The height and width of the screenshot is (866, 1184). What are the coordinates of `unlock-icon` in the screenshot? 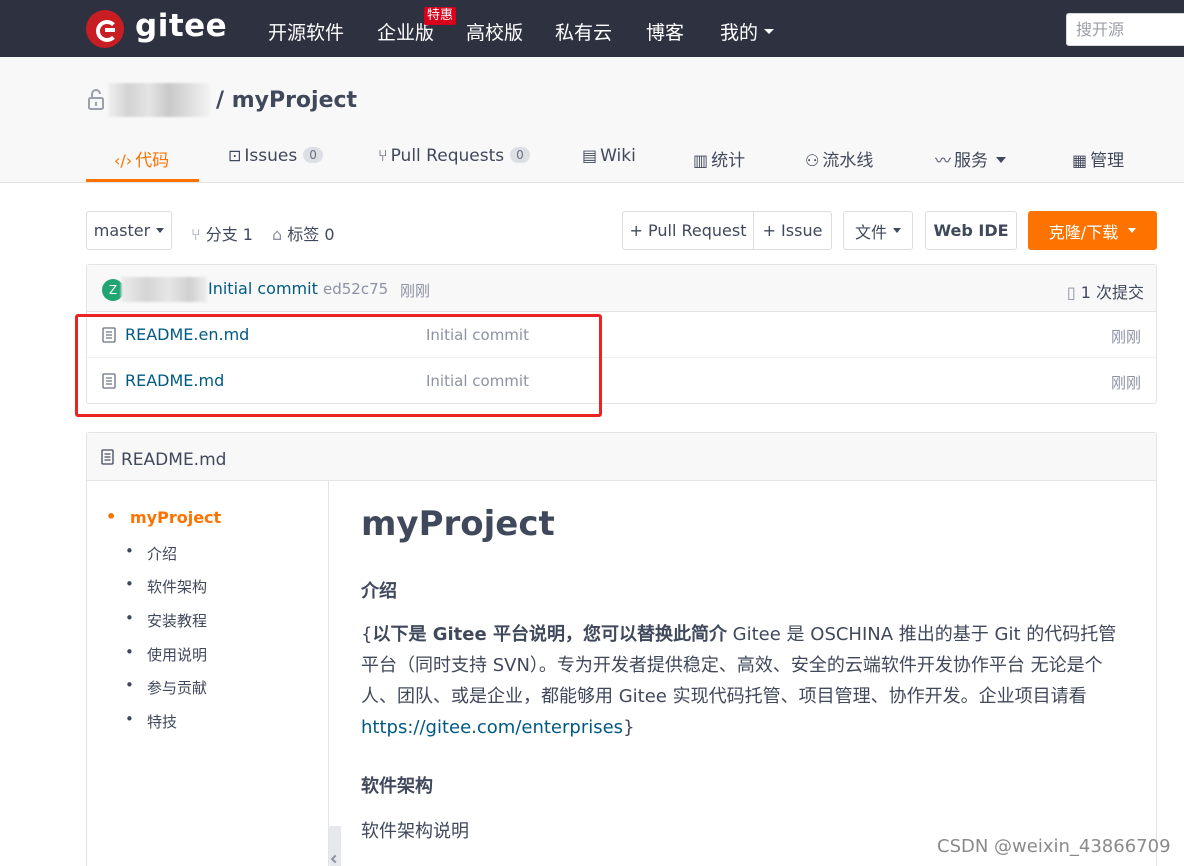 It's located at (96, 99).